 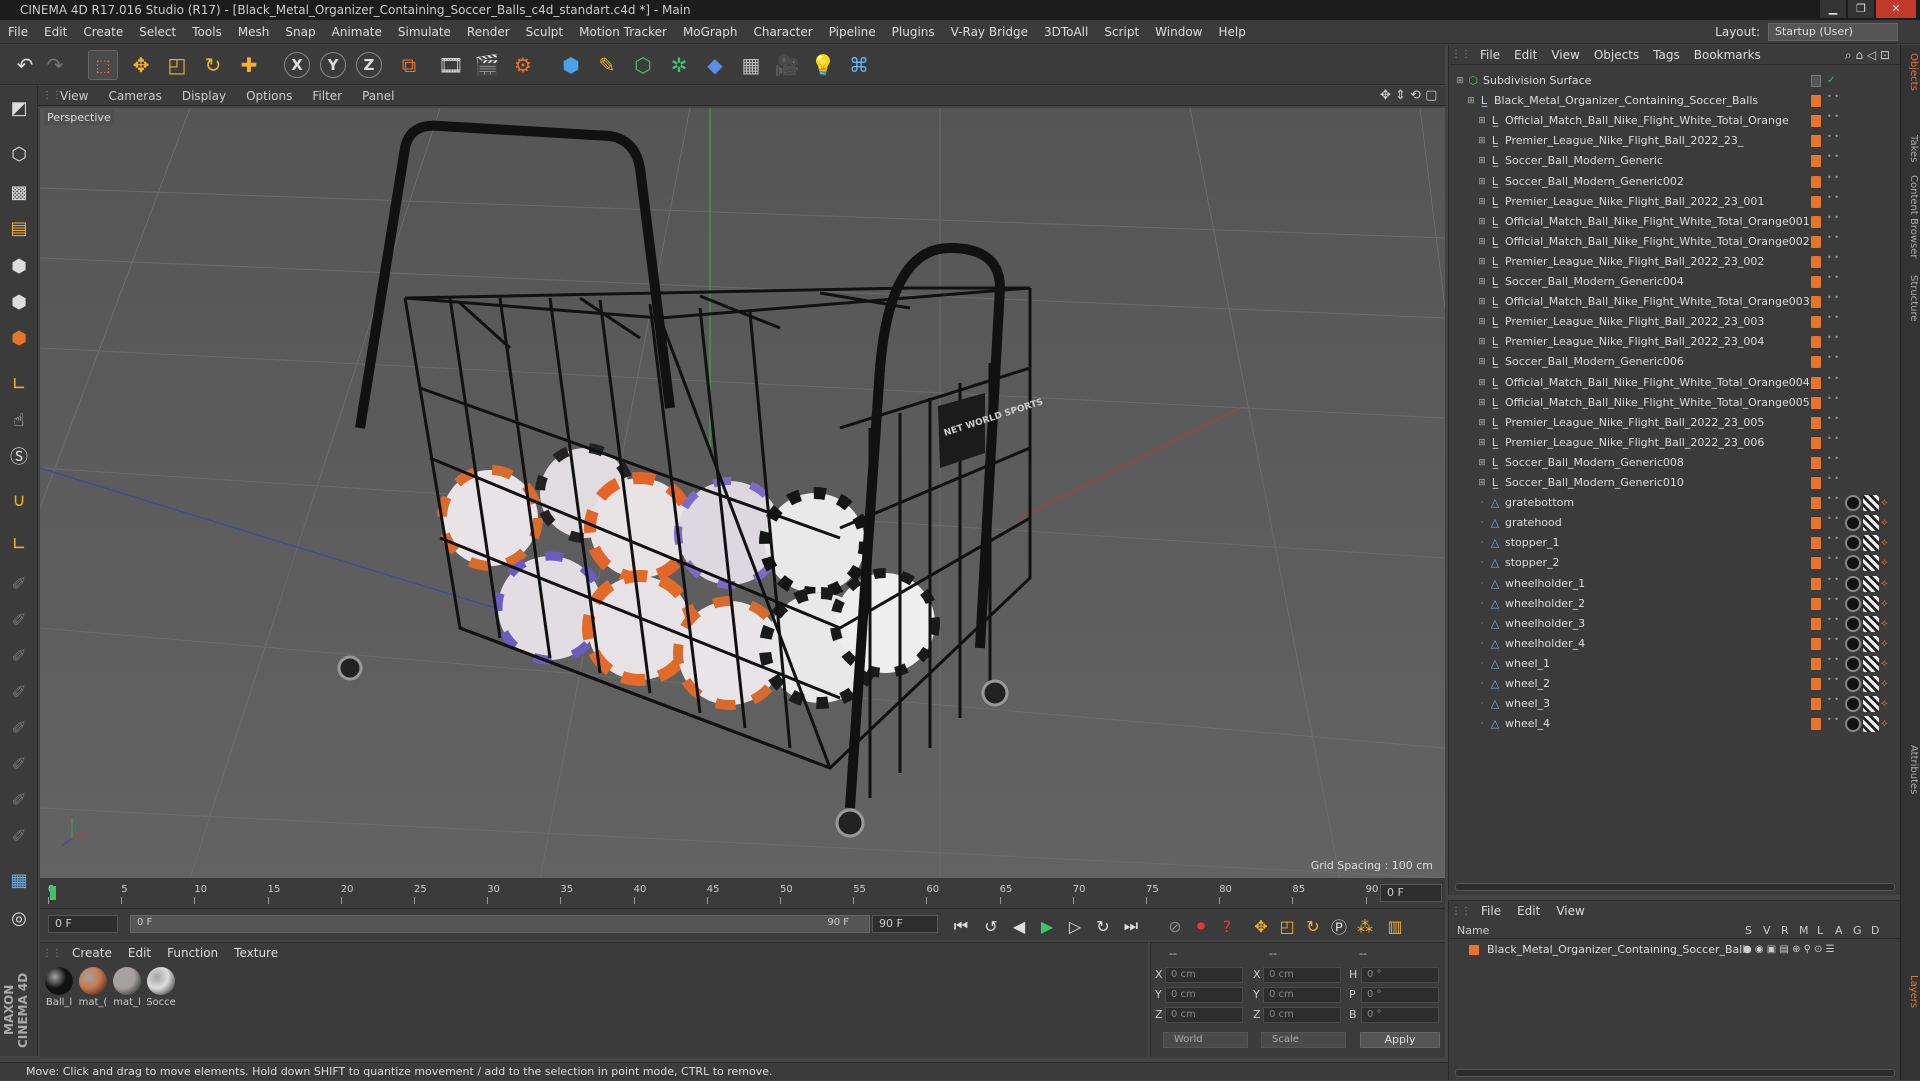 What do you see at coordinates (19, 800) in the screenshot?
I see `sculpt-brush-7-icon: ✐` at bounding box center [19, 800].